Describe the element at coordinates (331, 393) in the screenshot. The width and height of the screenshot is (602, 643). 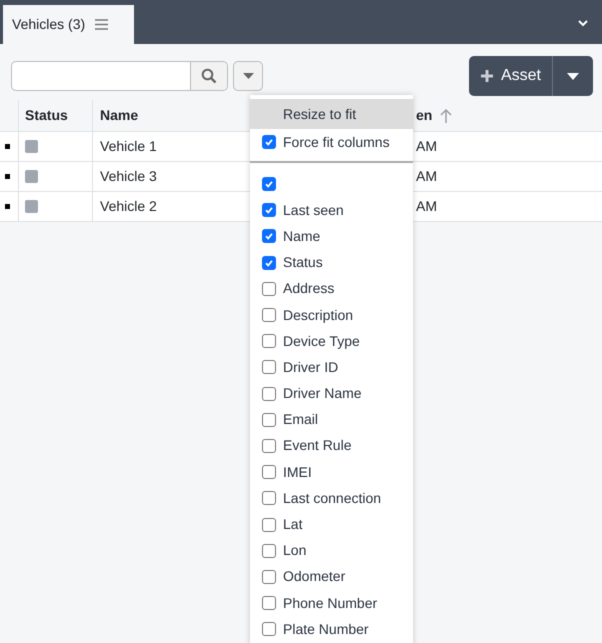
I see `menu-item: Driver Name` at that location.